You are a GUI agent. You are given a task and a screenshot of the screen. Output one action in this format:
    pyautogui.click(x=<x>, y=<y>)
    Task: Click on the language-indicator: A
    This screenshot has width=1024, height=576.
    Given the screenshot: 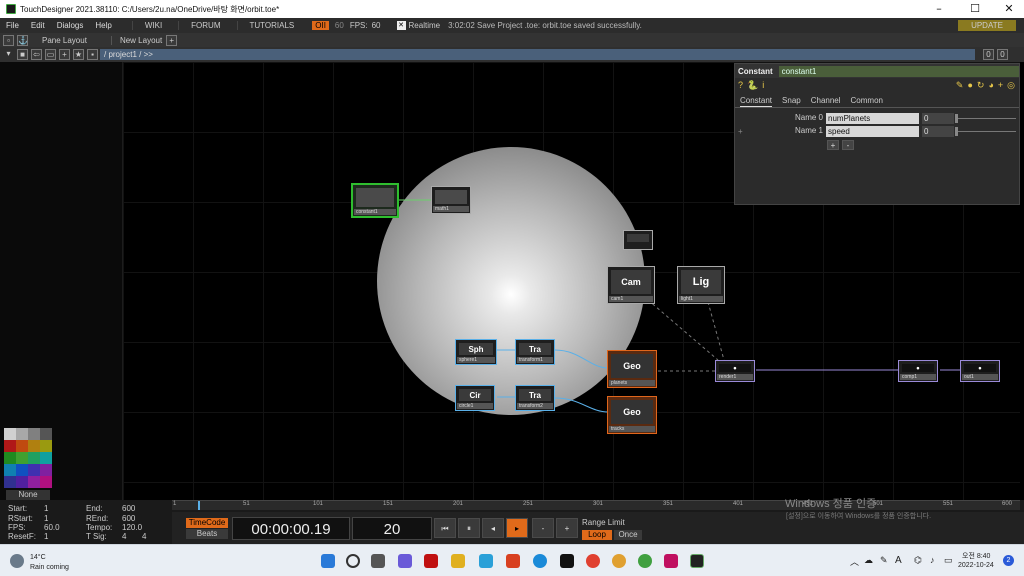 What is the action you would take?
    pyautogui.click(x=898, y=560)
    